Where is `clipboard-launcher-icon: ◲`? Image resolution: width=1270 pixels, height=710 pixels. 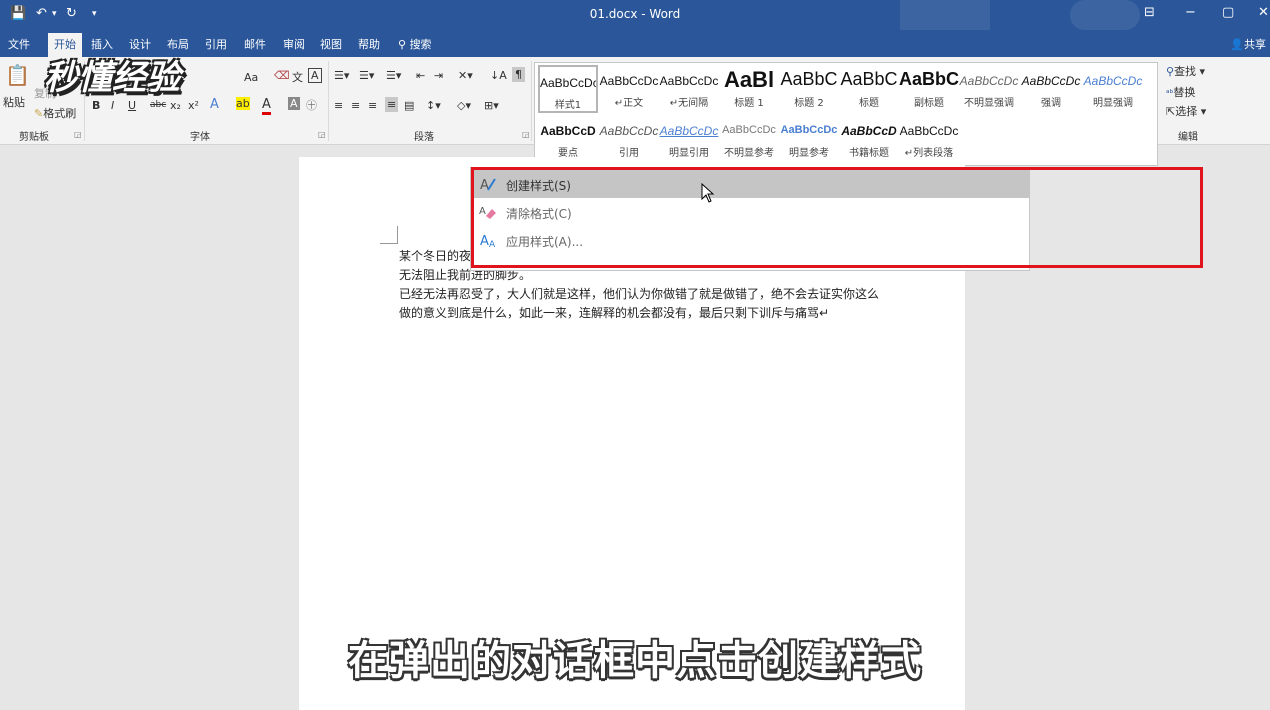
clipboard-launcher-icon: ◲ is located at coordinates (78, 134).